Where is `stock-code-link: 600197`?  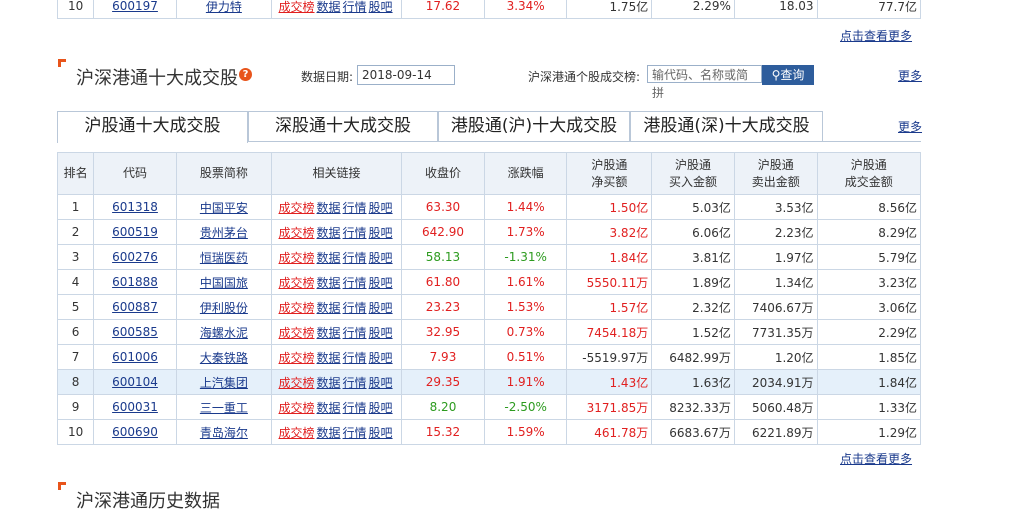 stock-code-link: 600197 is located at coordinates (135, 6).